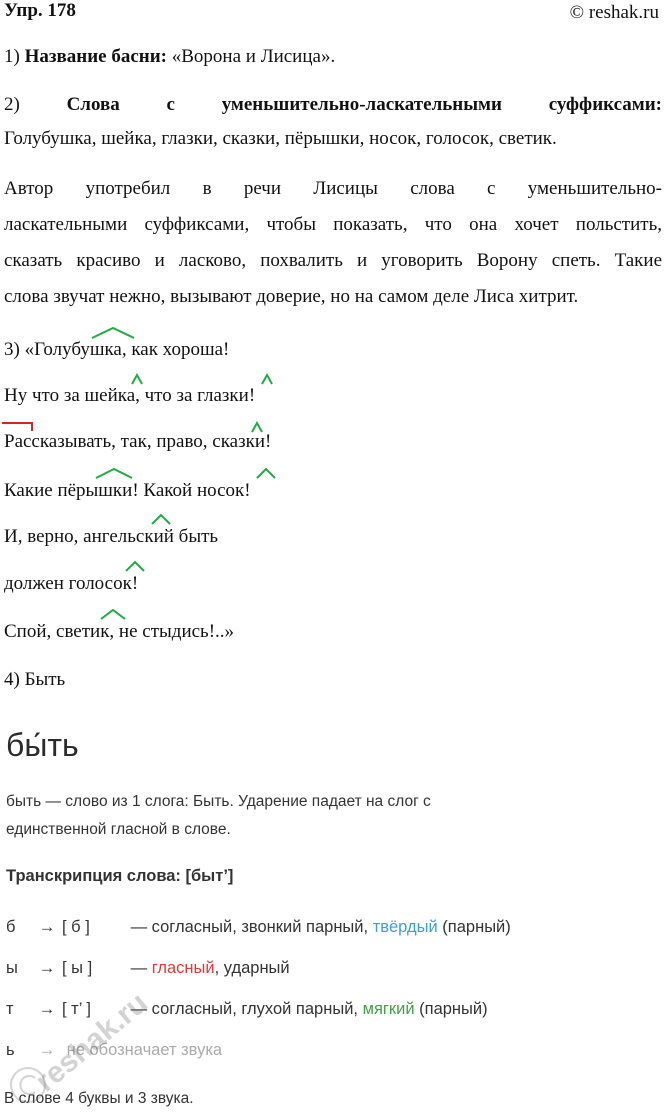  What do you see at coordinates (77, 968) in the screenshot?
I see `row-sound: [ ы ]` at bounding box center [77, 968].